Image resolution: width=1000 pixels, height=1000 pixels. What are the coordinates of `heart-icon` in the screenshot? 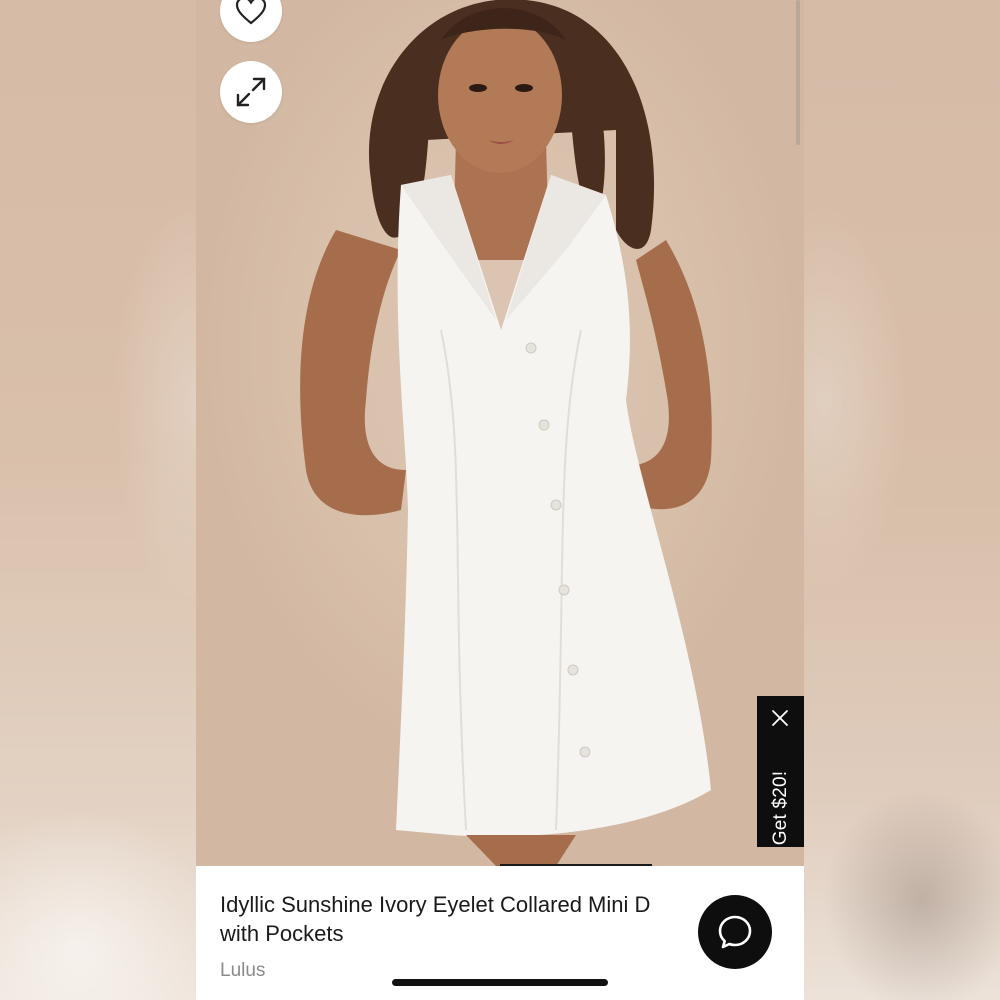 It's located at (251, 12).